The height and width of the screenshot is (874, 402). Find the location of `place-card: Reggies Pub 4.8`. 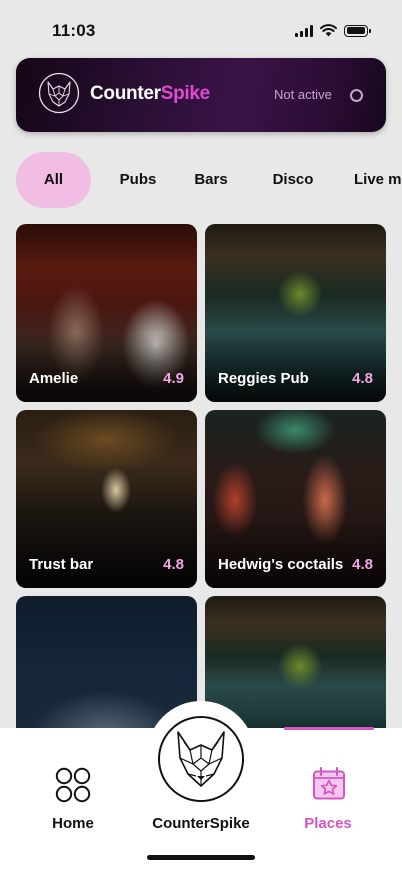

place-card: Reggies Pub 4.8 is located at coordinates (295, 313).